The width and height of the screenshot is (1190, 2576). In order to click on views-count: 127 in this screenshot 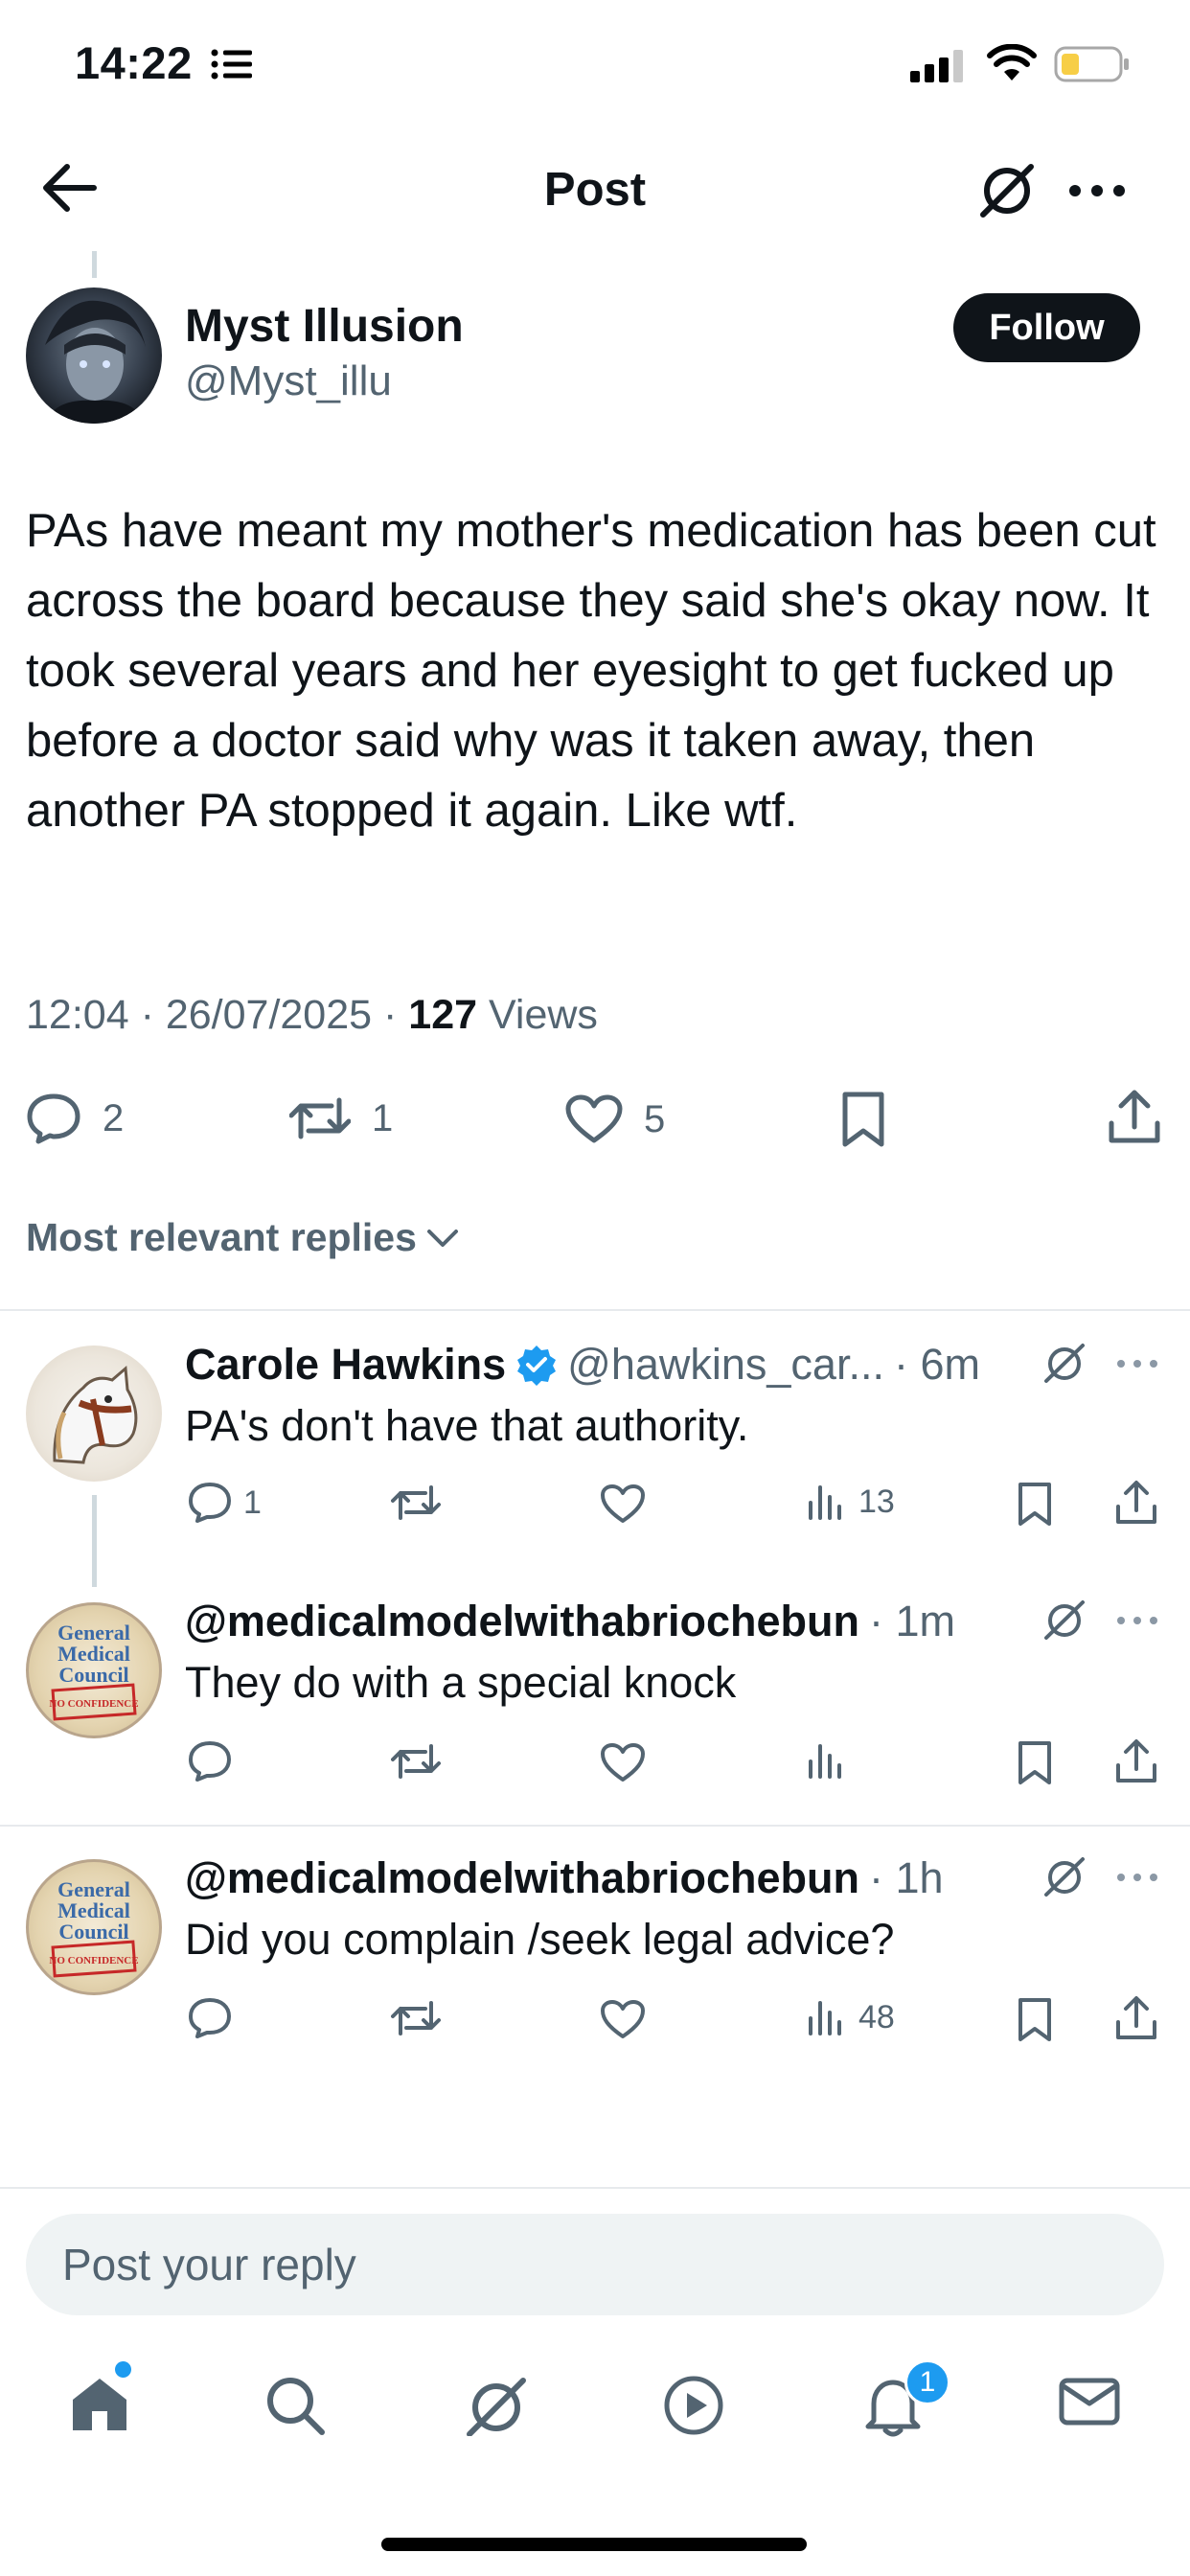, I will do `click(443, 1015)`.